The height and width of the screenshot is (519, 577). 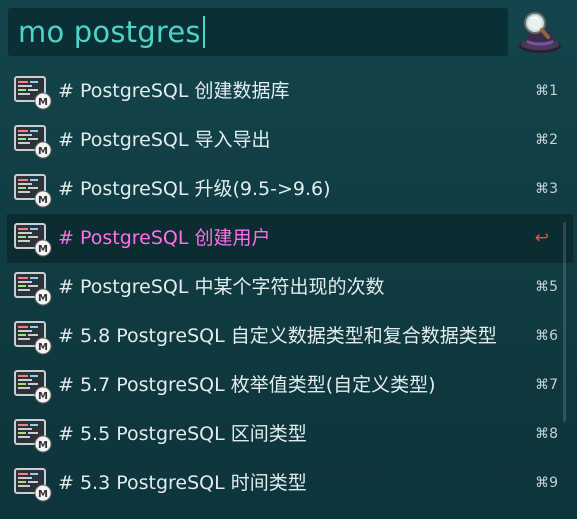 I want to click on result-title: # PostgreSQL 创建用户, so click(x=164, y=238).